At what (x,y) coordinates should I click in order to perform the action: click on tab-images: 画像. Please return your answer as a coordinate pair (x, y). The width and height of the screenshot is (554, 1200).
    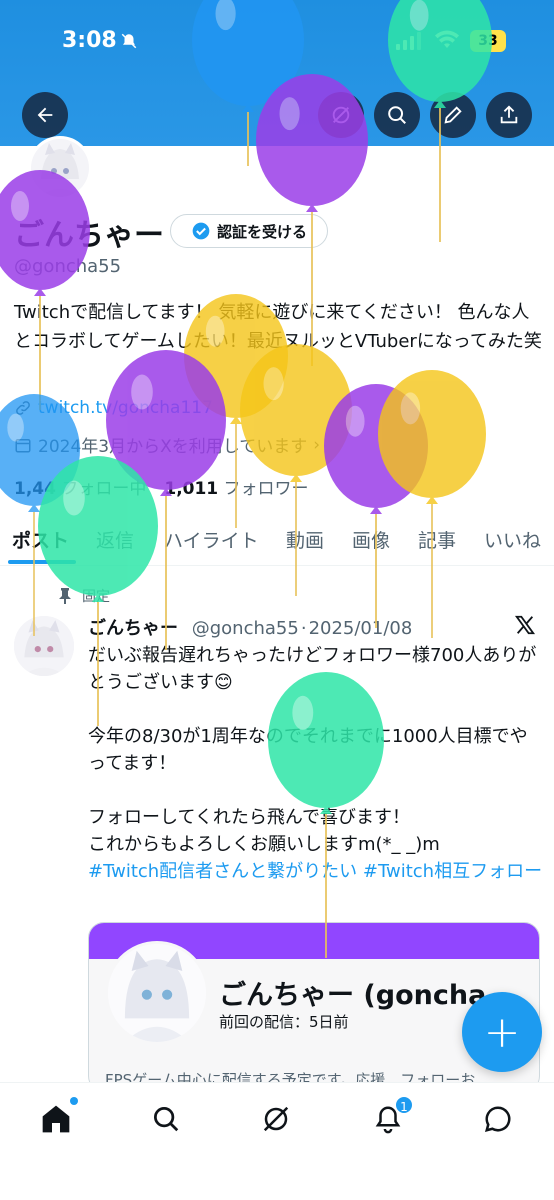
    Looking at the image, I should click on (371, 539).